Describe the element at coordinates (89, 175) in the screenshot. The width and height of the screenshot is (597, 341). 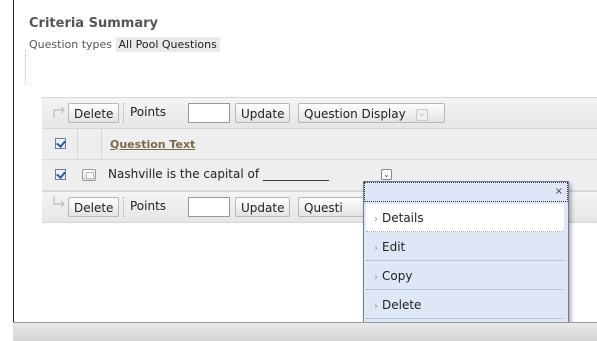
I see `question-type-icon` at that location.